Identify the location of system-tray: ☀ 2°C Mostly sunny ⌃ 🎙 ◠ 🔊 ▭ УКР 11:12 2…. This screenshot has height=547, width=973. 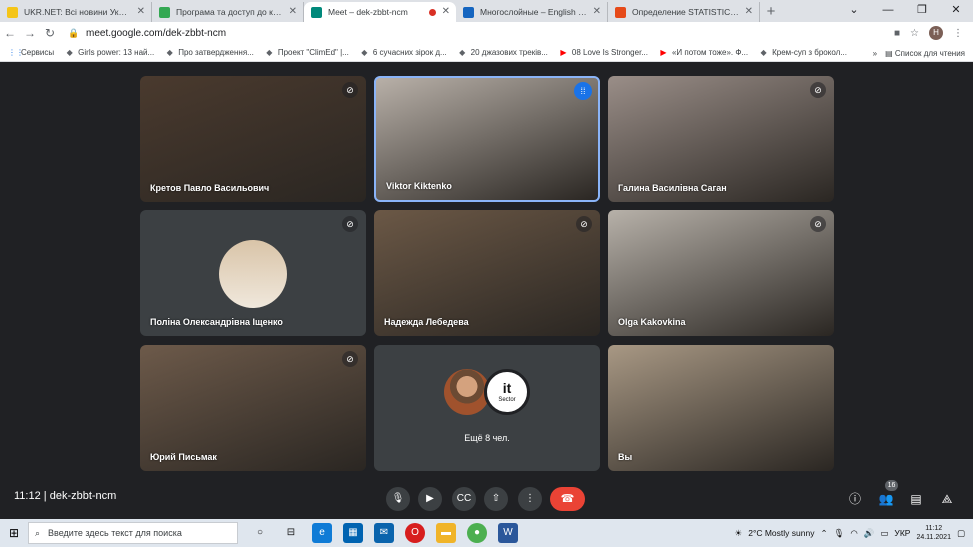
(850, 533).